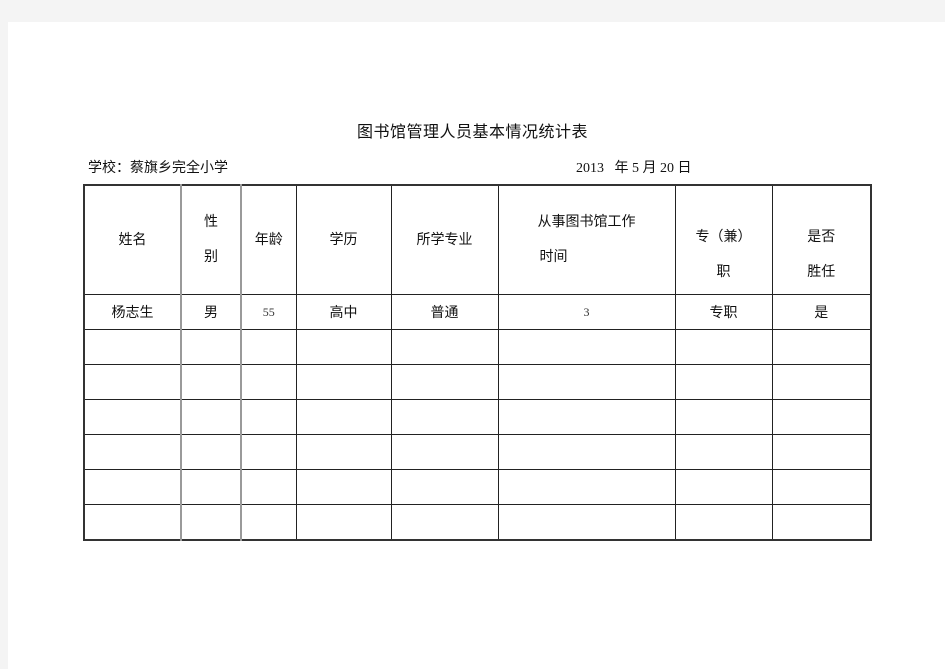  What do you see at coordinates (821, 312) in the screenshot?
I see `cell-competent: 是` at bounding box center [821, 312].